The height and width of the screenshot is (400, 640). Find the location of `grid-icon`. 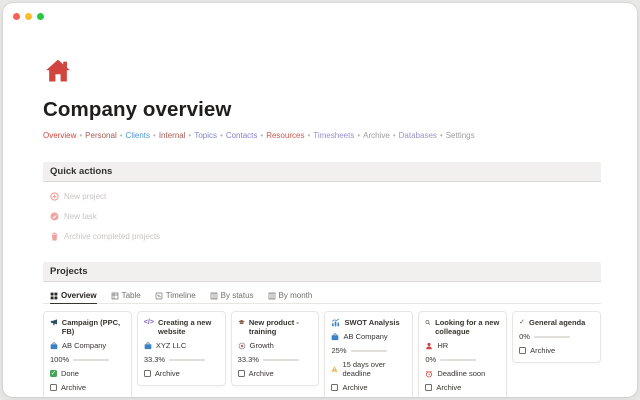

grid-icon is located at coordinates (54, 295).